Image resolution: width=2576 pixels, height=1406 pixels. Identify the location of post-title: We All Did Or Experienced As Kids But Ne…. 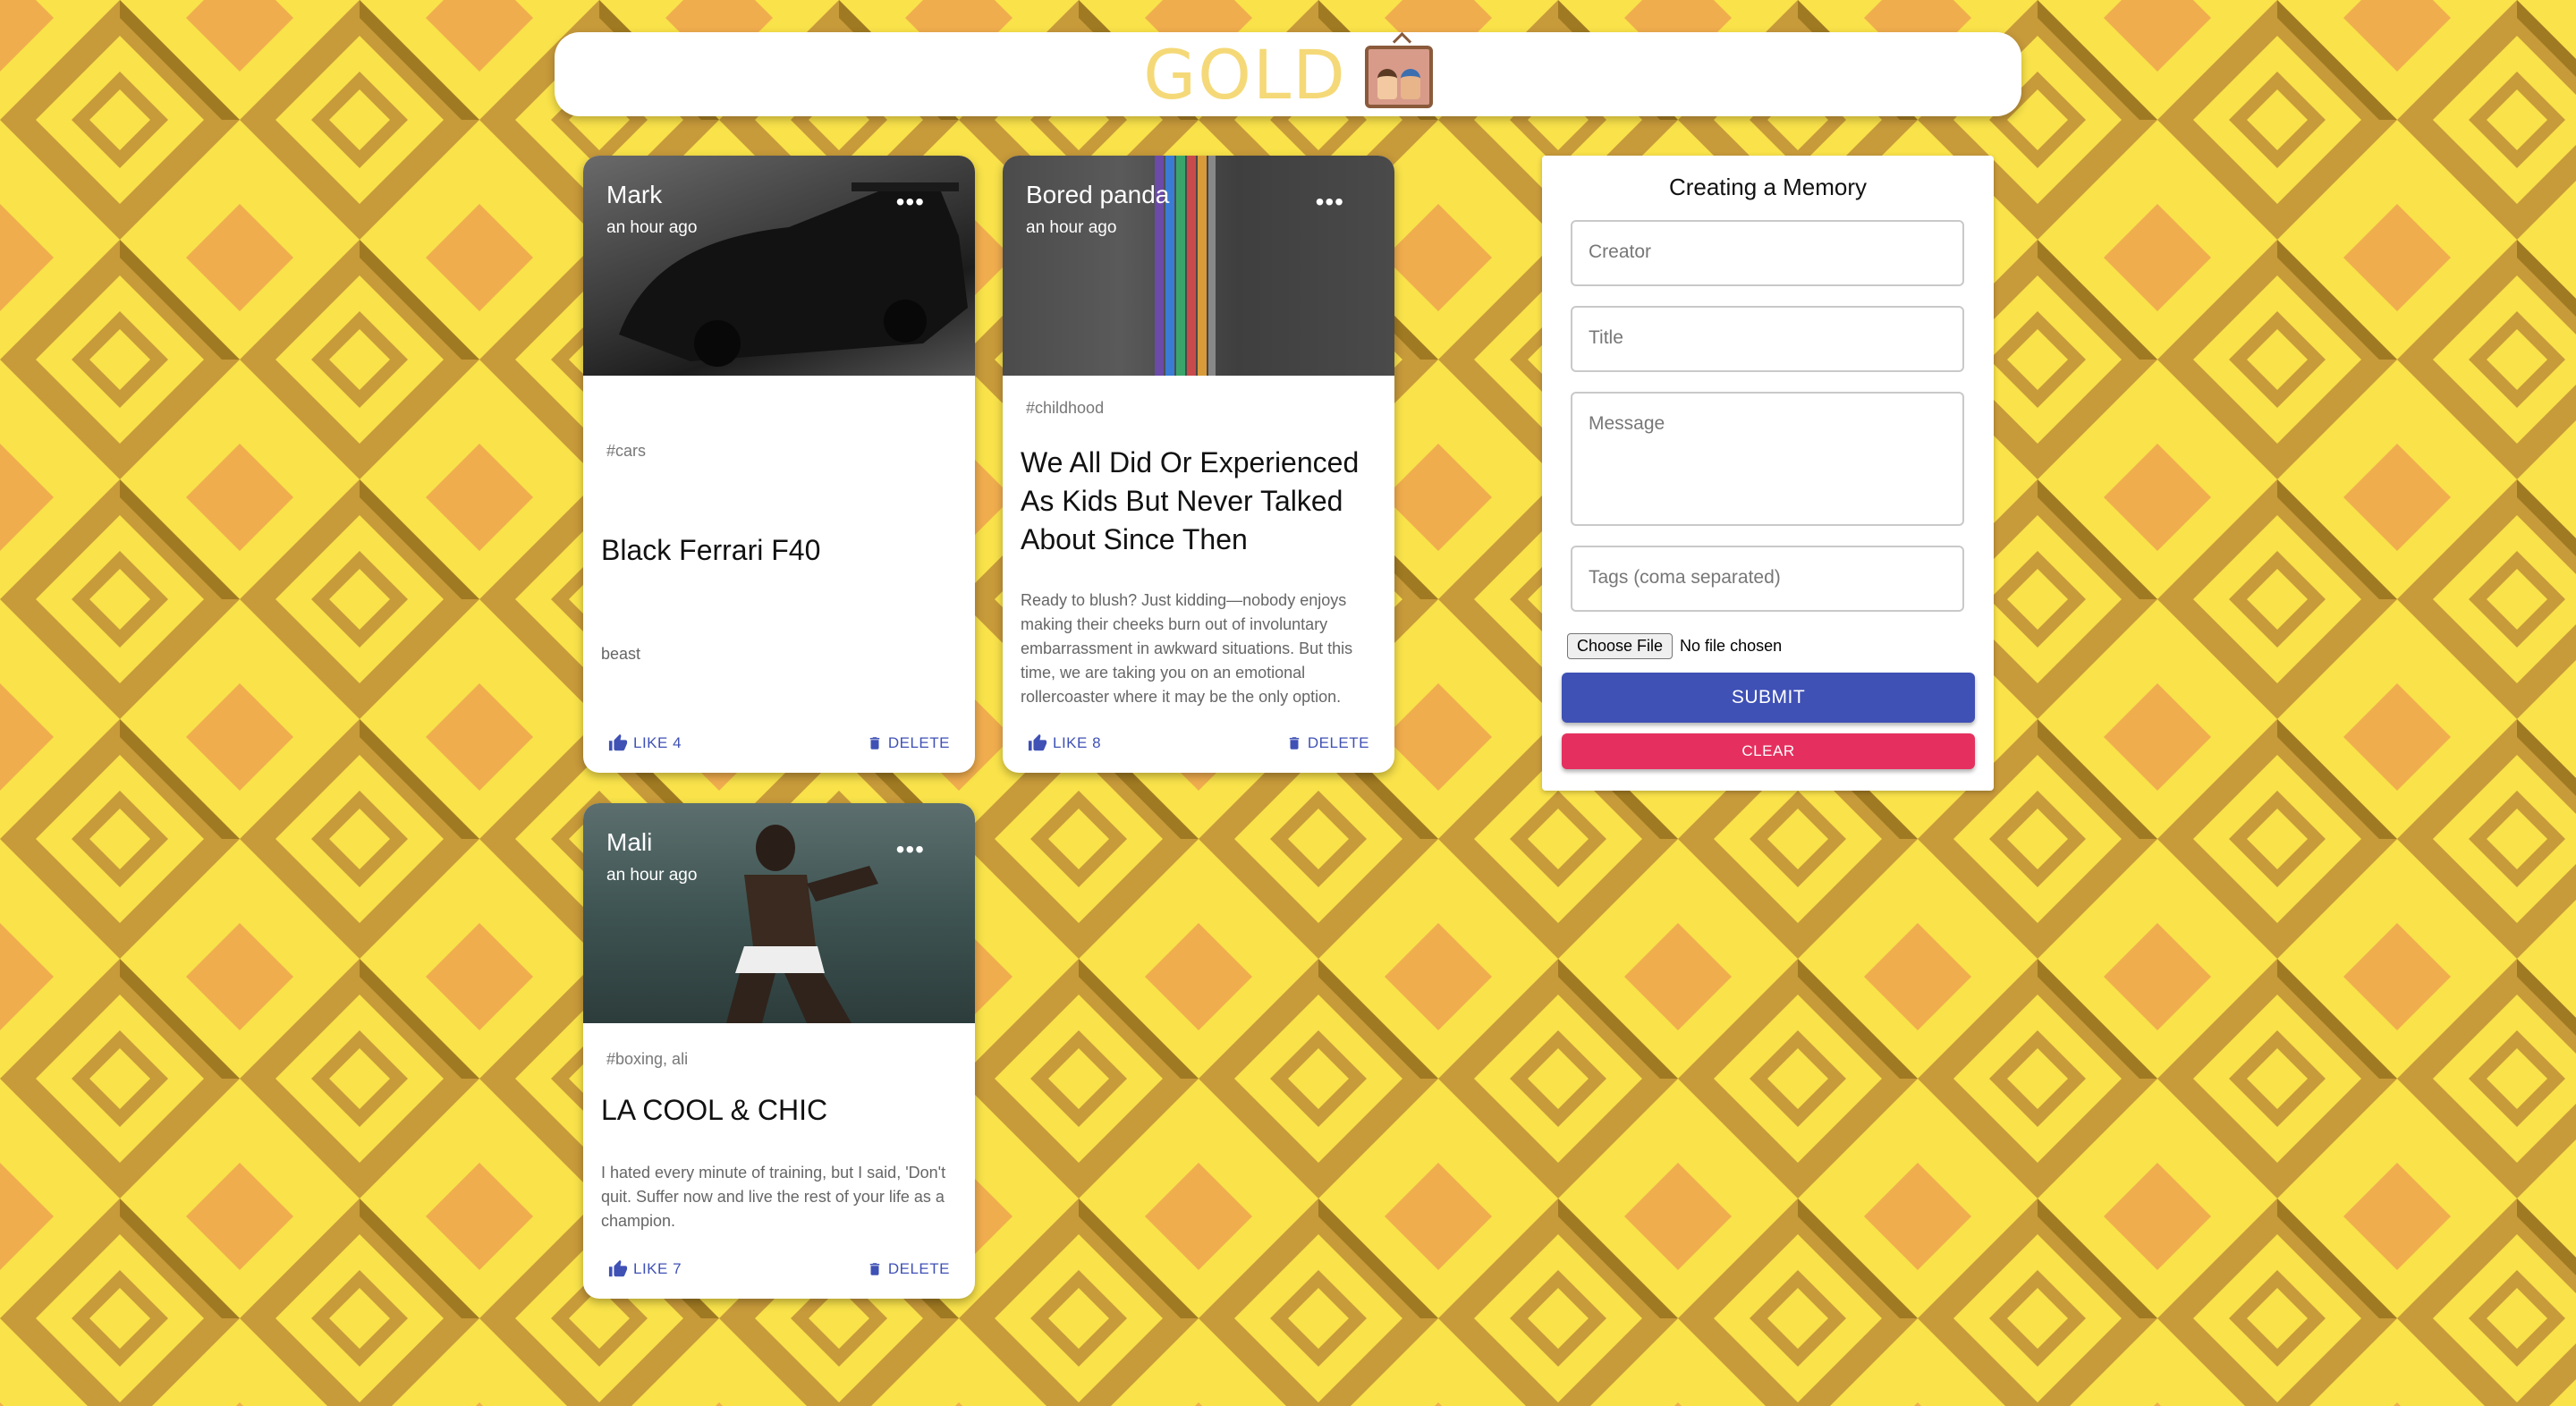
(1190, 501).